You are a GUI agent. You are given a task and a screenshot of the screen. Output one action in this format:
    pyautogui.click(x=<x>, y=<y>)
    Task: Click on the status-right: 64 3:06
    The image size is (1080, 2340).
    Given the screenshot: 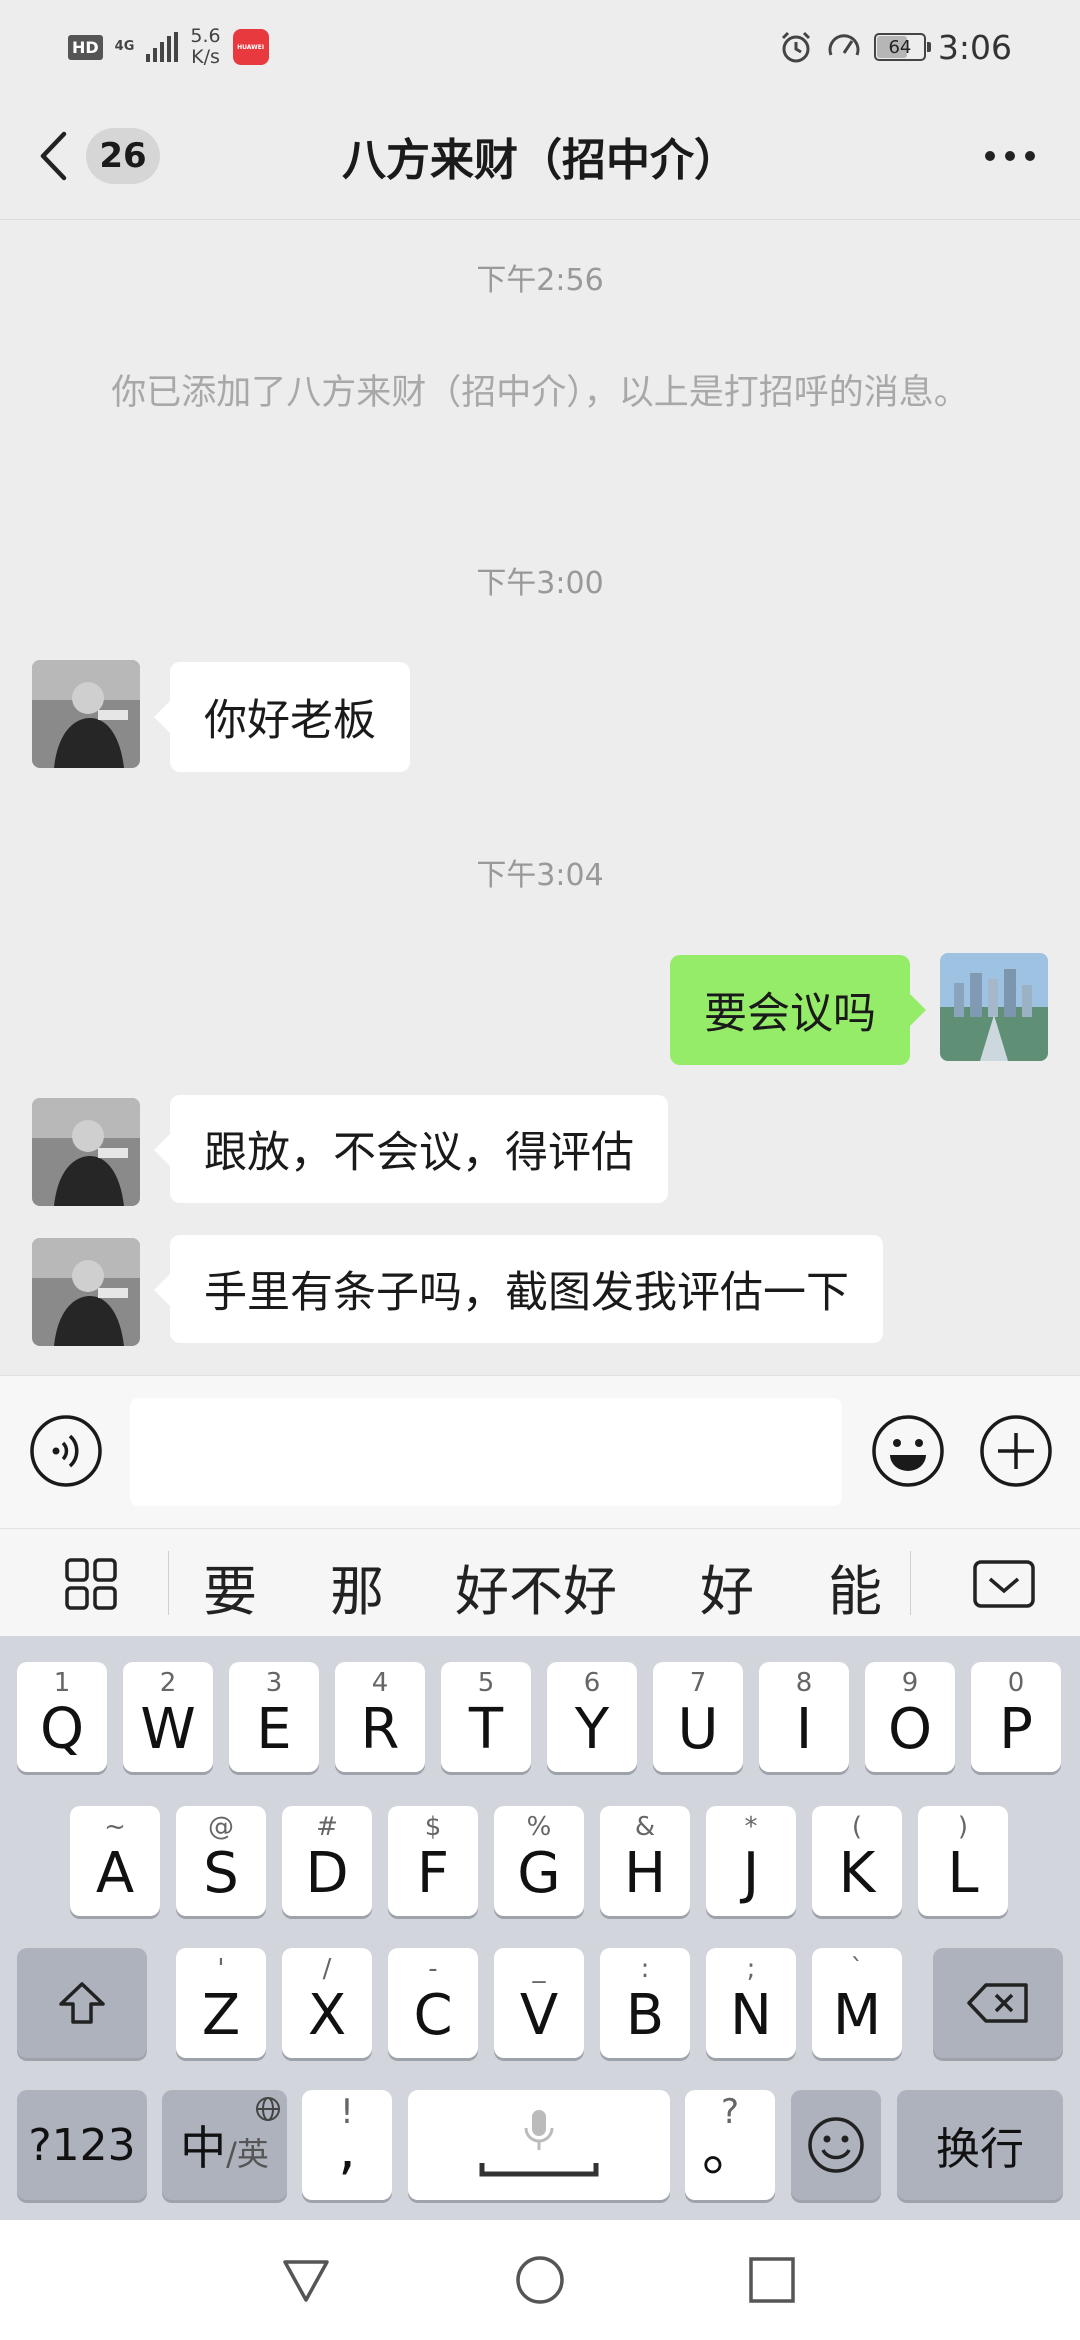 What is the action you would take?
    pyautogui.click(x=895, y=47)
    